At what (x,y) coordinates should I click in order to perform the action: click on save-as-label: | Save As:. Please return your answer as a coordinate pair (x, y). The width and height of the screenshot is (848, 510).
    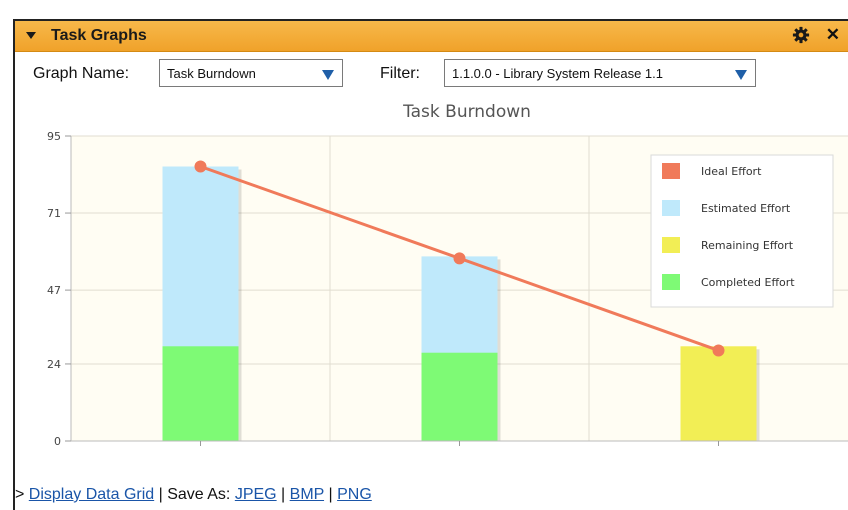
    Looking at the image, I should click on (194, 494).